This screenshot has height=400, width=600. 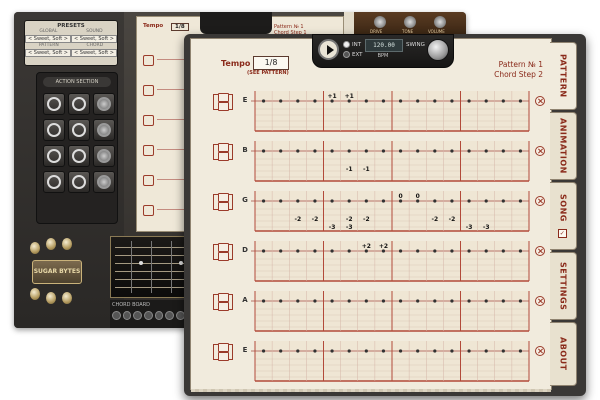 I want to click on action-section: ACTION SECTION, so click(x=77, y=148).